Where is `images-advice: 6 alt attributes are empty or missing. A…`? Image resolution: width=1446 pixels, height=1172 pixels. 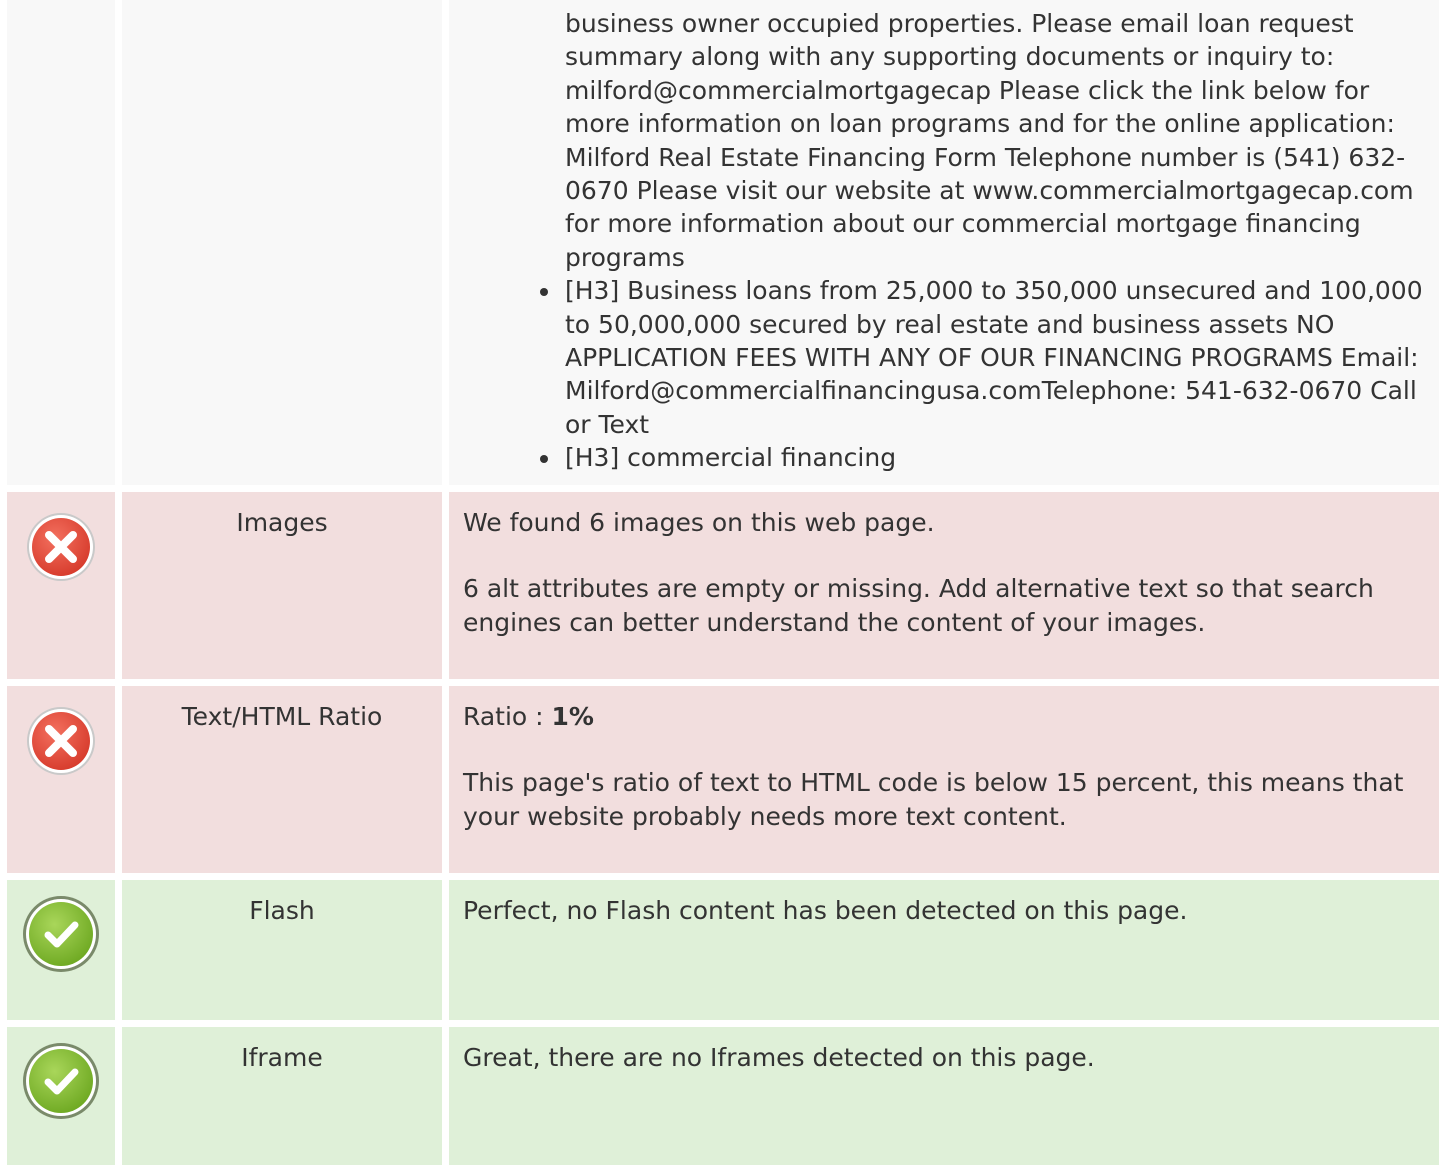
images-advice: 6 alt attributes are empty or missing. A… is located at coordinates (918, 605).